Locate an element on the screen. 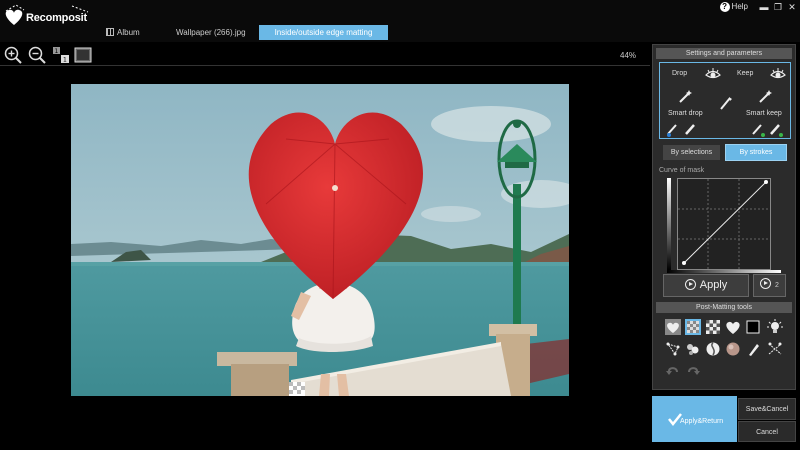 The height and width of the screenshot is (450, 800). lightbulb-icon is located at coordinates (775, 327).